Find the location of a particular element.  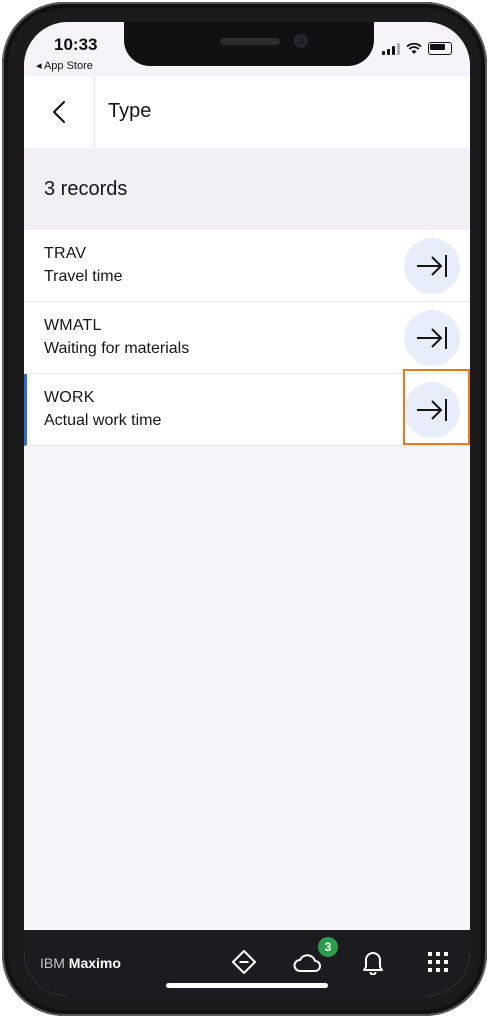

wifi-icon is located at coordinates (414, 48).